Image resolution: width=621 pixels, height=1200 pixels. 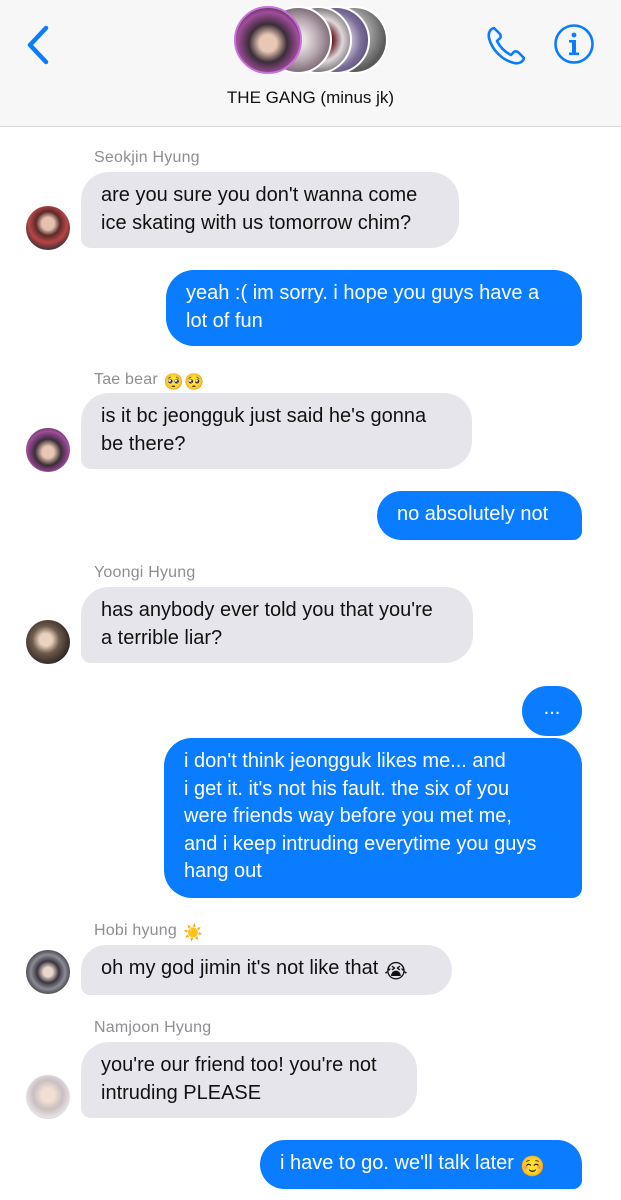 I want to click on message-text: oh my god jimin it's not like that, so click(x=240, y=968).